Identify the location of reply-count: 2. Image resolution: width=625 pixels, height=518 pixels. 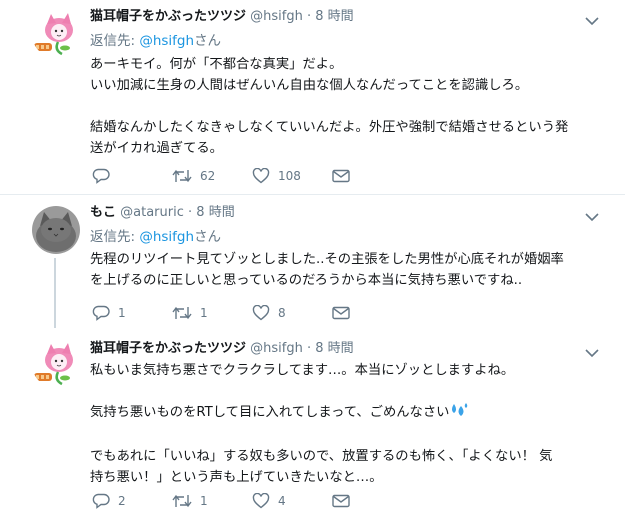
(122, 501).